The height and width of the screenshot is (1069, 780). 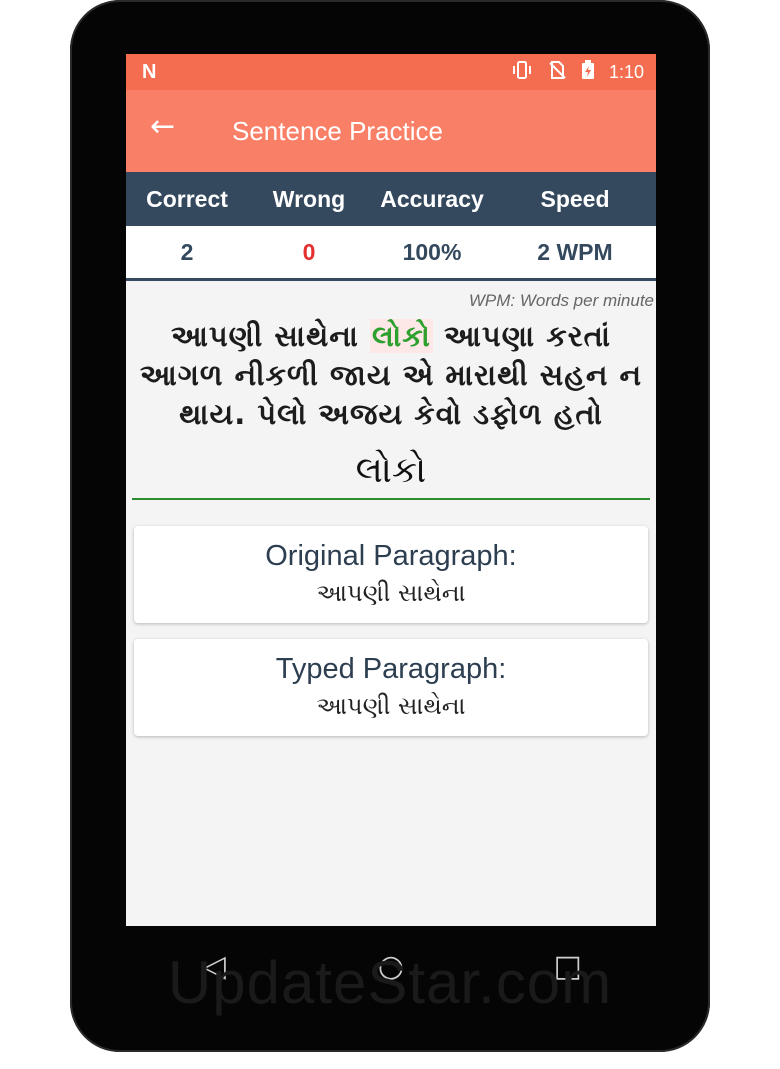 What do you see at coordinates (432, 198) in the screenshot?
I see `accuracy-header: Accuracy` at bounding box center [432, 198].